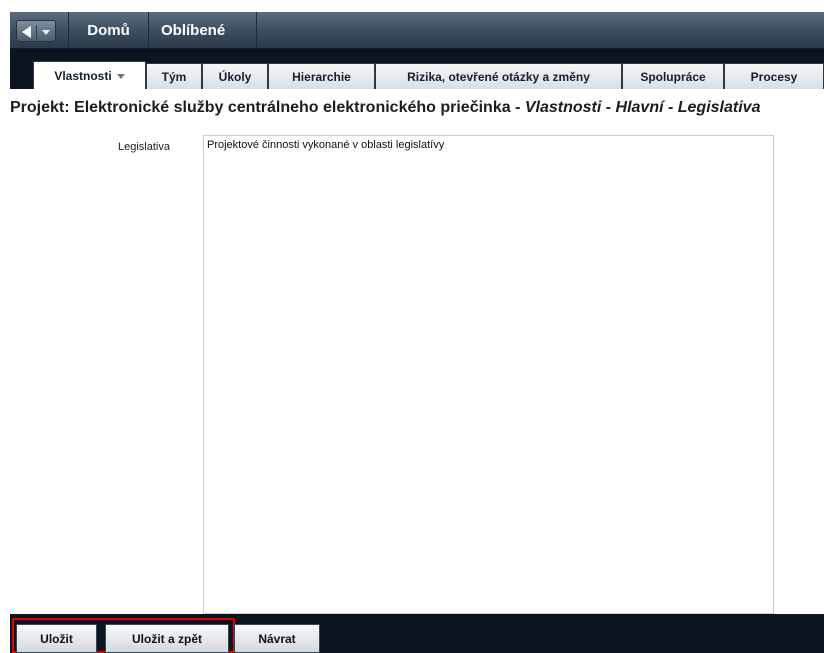 Image resolution: width=824 pixels, height=653 pixels. I want to click on tab-label: Procesy, so click(774, 77).